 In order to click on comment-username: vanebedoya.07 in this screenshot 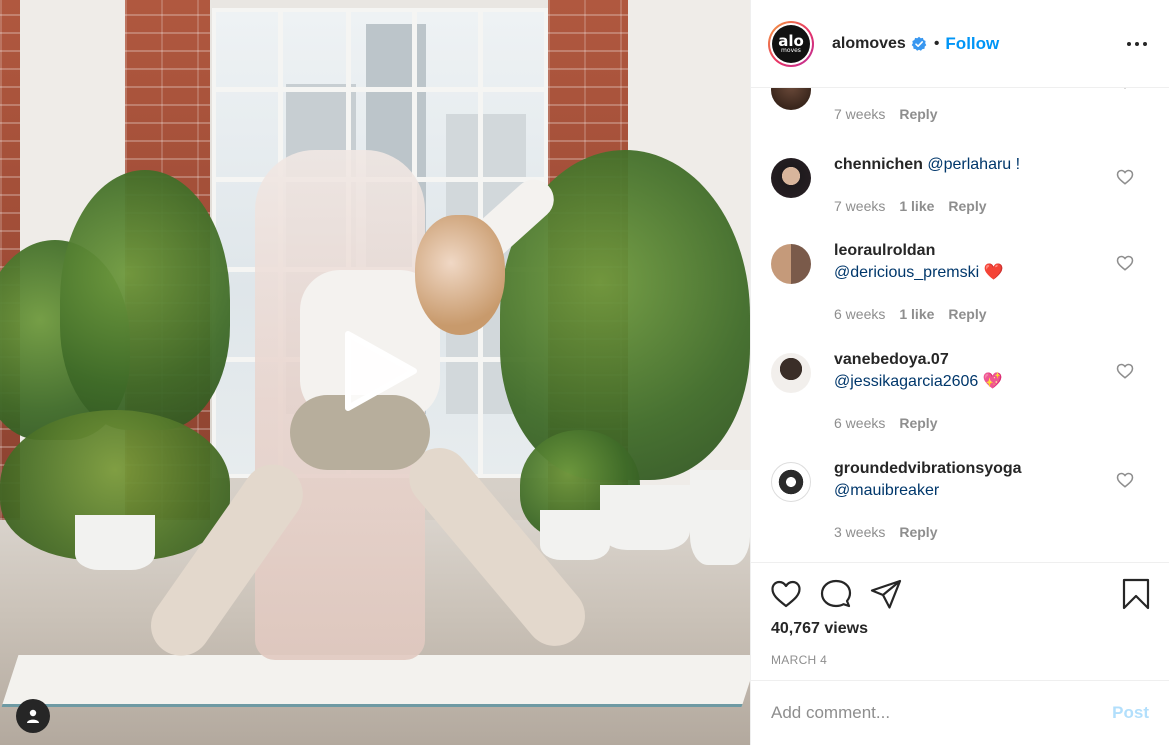, I will do `click(891, 359)`.